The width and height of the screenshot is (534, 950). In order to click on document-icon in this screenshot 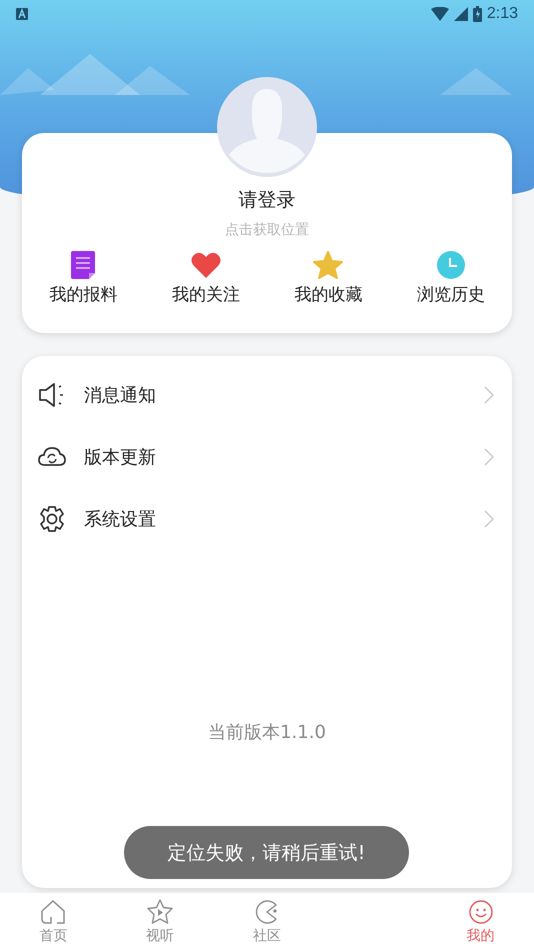, I will do `click(83, 265)`.